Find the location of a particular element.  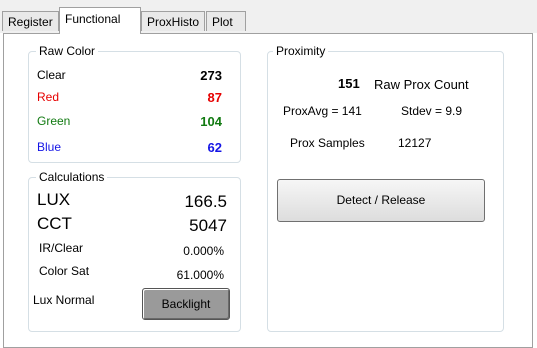

cct-value: 5047 is located at coordinates (208, 225).